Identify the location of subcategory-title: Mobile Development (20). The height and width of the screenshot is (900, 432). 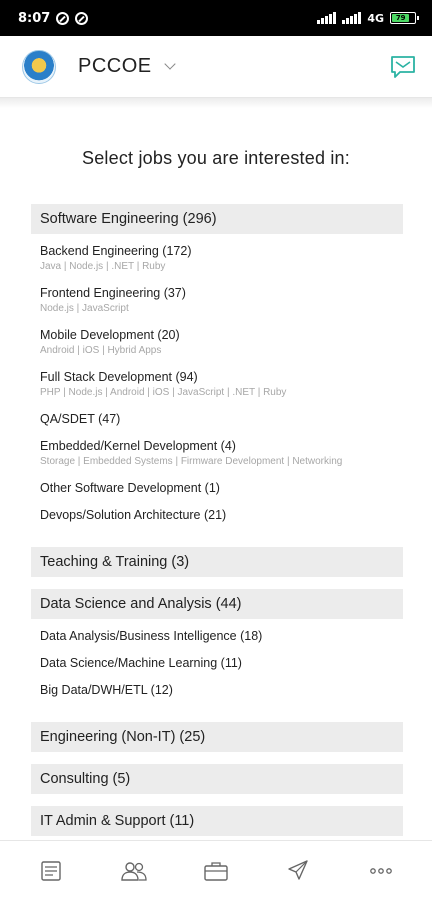
(110, 335).